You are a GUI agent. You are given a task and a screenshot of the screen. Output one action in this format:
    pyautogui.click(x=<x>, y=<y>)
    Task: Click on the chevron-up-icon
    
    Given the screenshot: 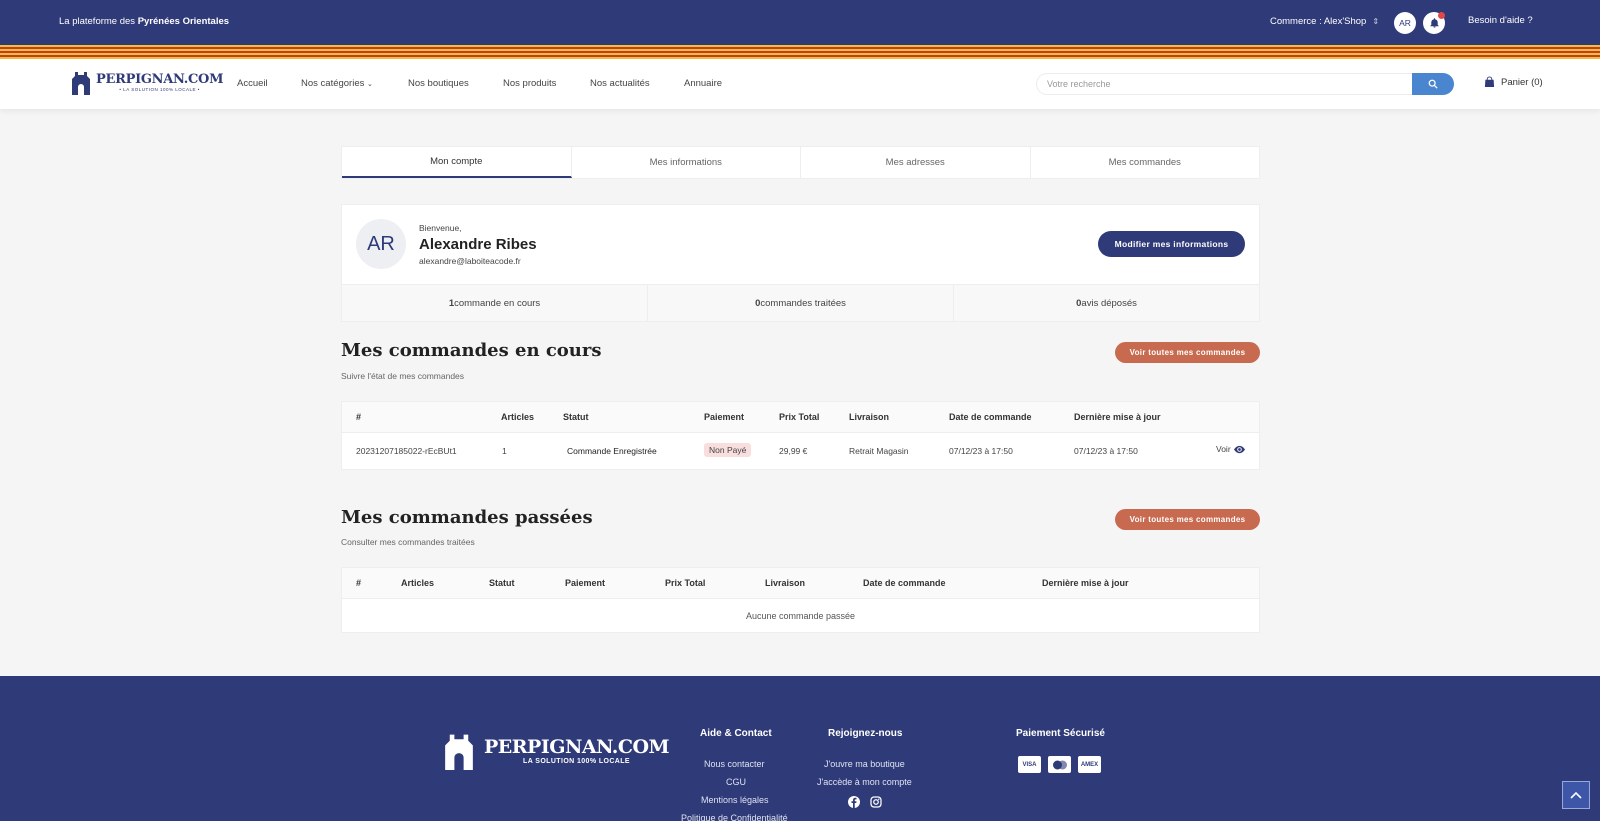 What is the action you would take?
    pyautogui.click(x=1576, y=795)
    